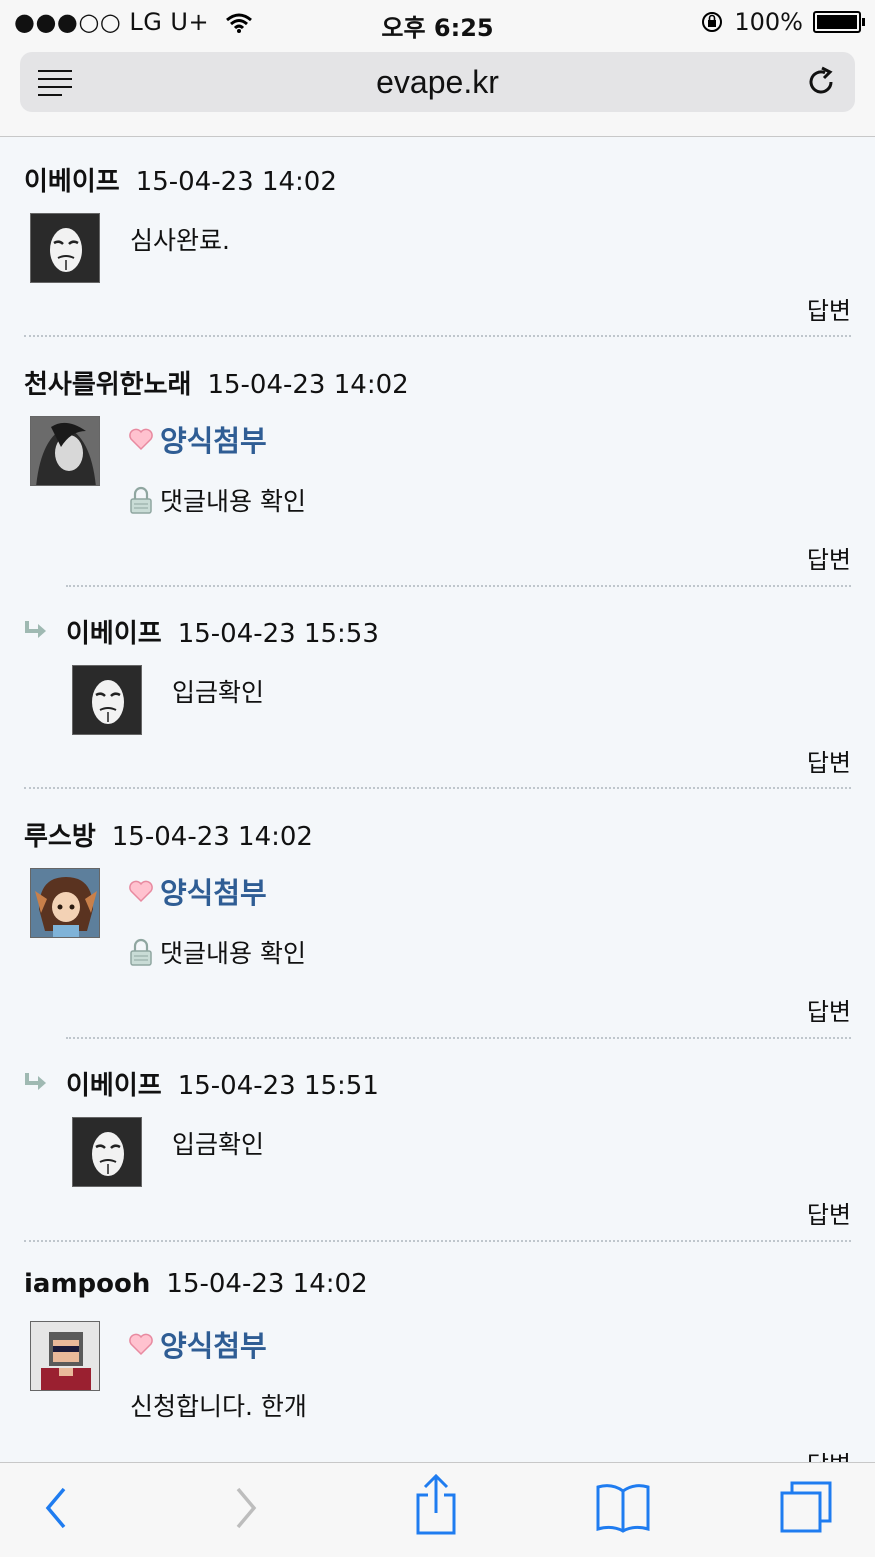 The width and height of the screenshot is (875, 1557). What do you see at coordinates (436, 1505) in the screenshot?
I see `share-icon` at bounding box center [436, 1505].